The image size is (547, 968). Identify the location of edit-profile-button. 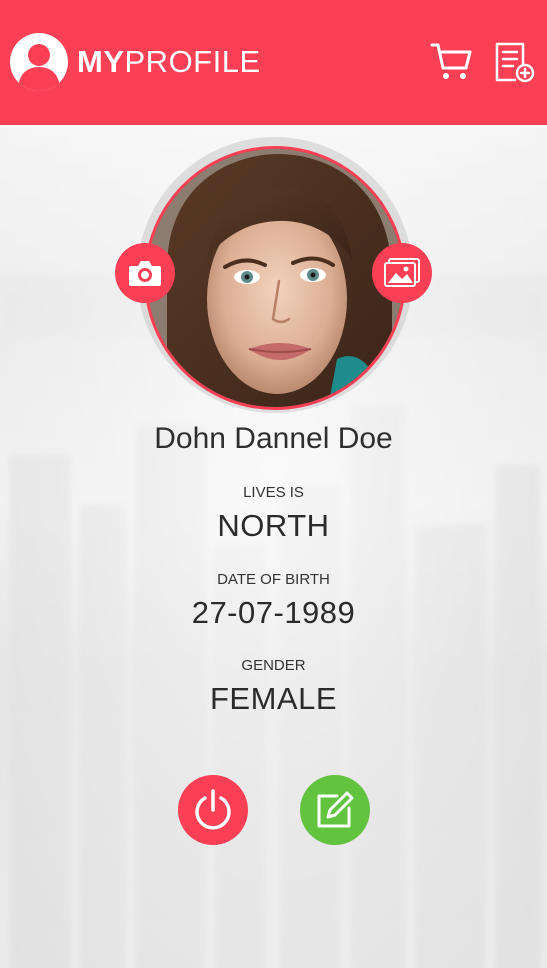
(335, 810).